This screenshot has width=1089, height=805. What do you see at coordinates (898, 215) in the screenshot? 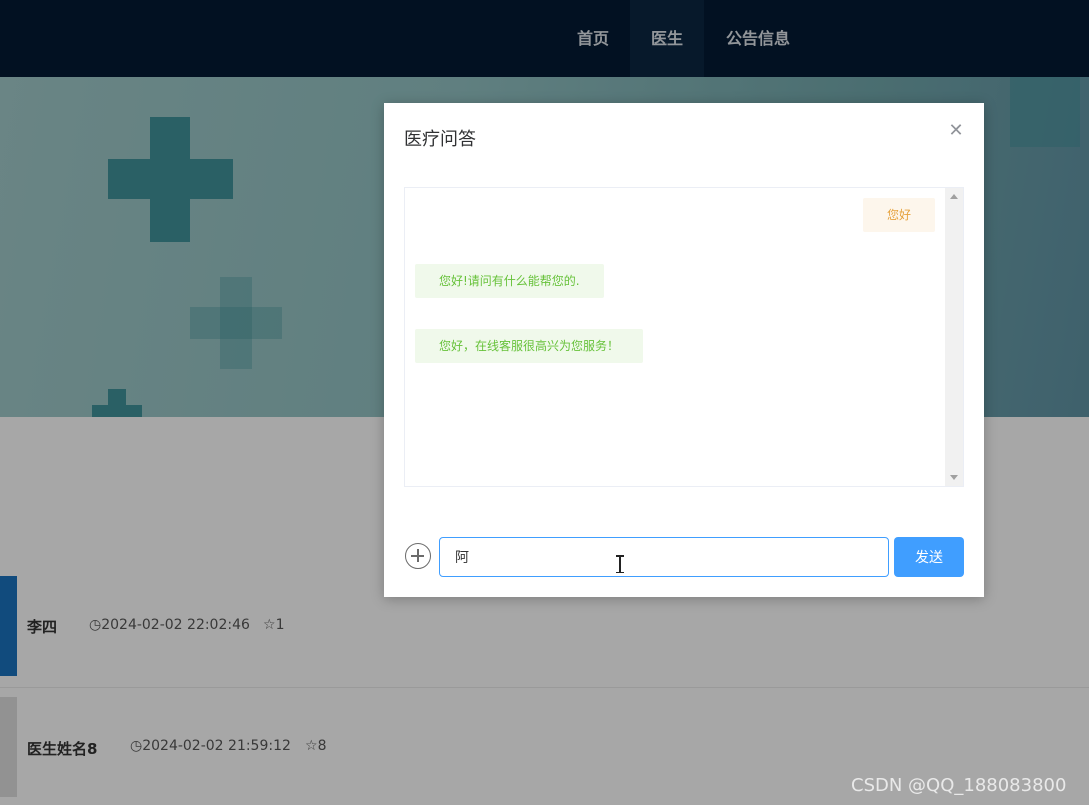
I see `message-bubble-sent: 您好` at bounding box center [898, 215].